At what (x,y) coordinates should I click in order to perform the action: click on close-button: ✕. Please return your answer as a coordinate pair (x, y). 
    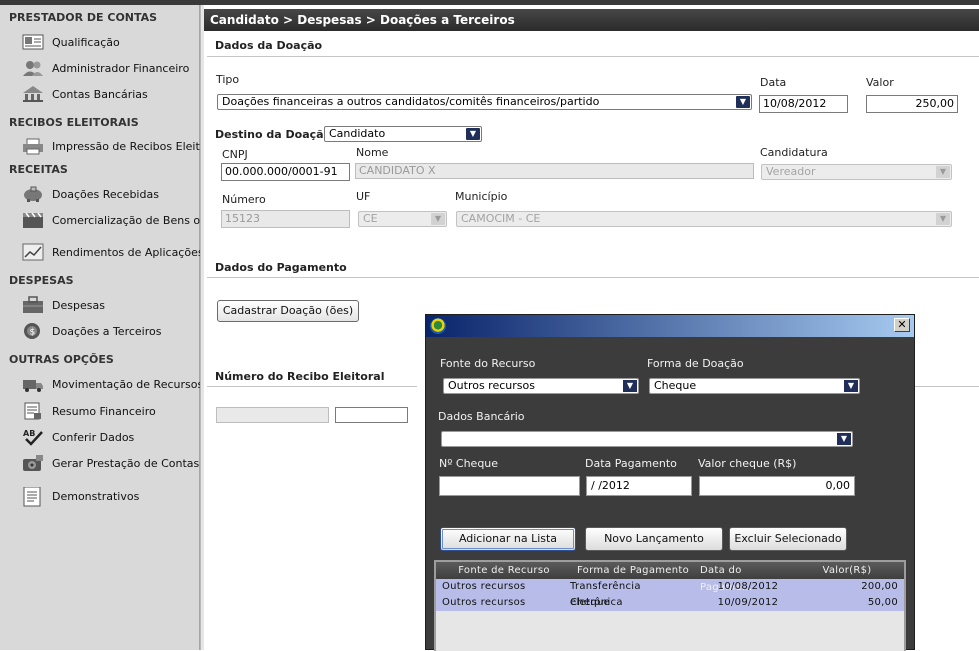
    Looking at the image, I should click on (902, 325).